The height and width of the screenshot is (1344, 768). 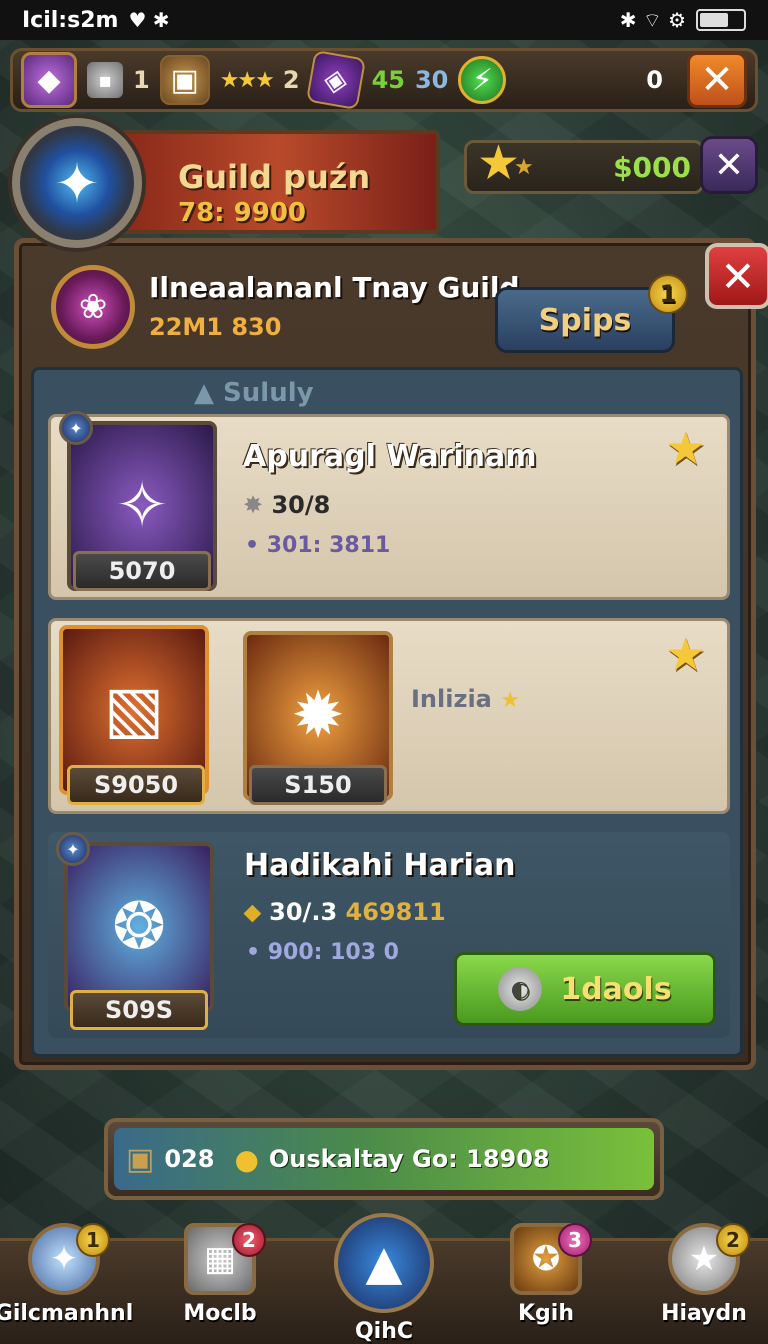 I want to click on card-stat-value: 30/8, so click(x=301, y=505).